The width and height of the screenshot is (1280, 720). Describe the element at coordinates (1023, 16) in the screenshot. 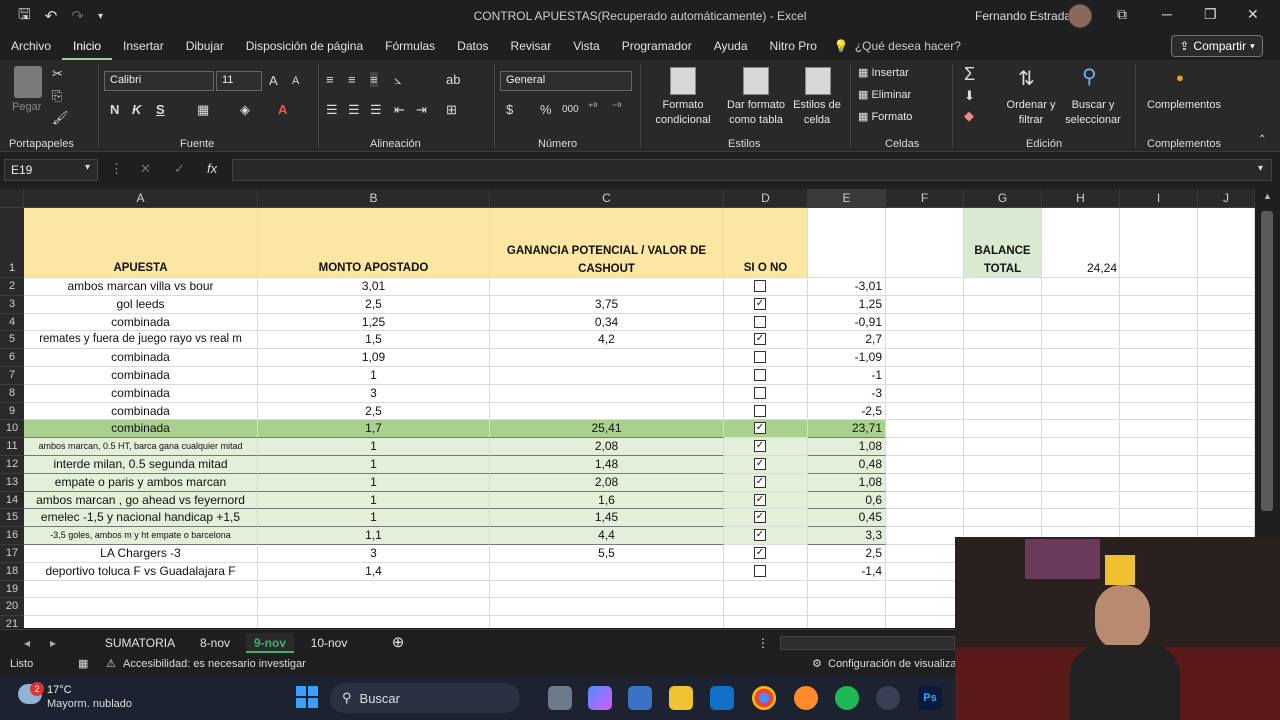

I see `user-name: Fernando Estrada` at that location.